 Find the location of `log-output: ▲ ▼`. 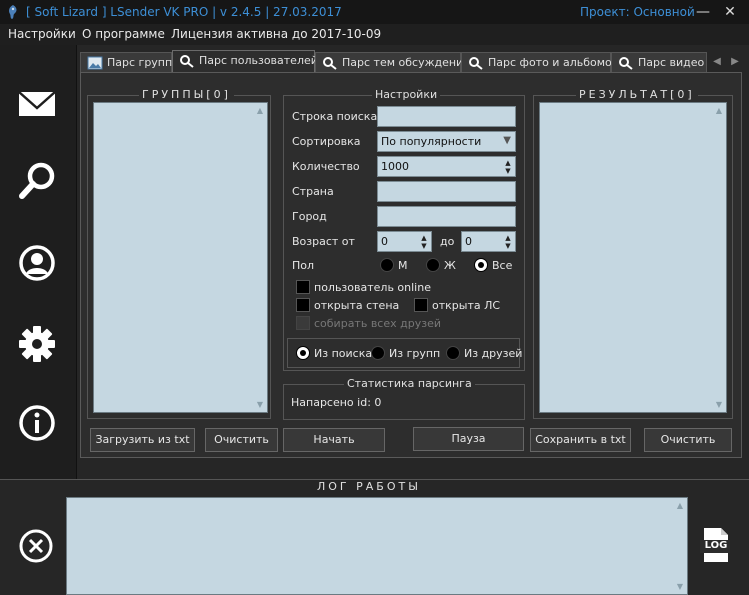

log-output: ▲ ▼ is located at coordinates (377, 546).